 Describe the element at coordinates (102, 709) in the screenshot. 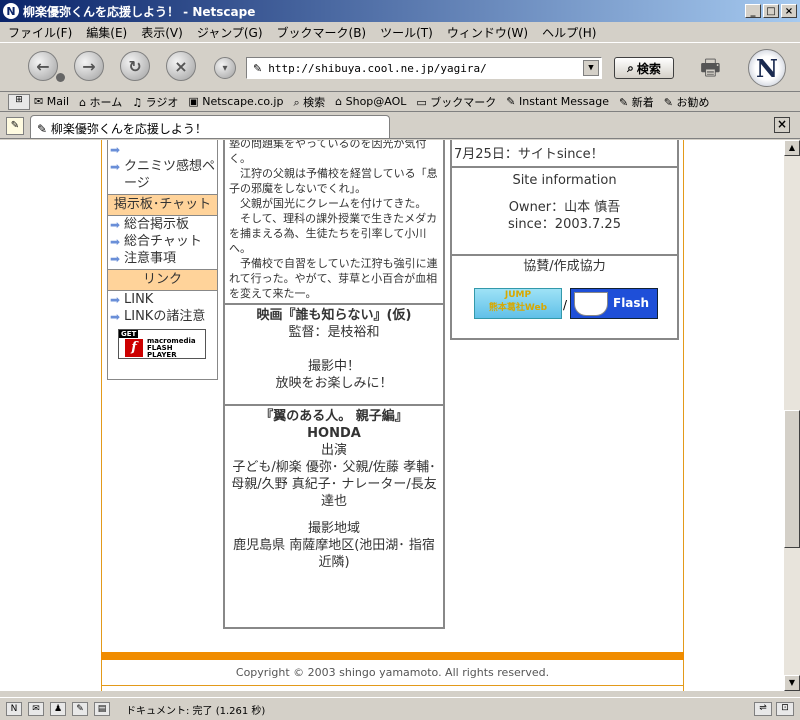

I see `address-book-icon: ▤` at that location.